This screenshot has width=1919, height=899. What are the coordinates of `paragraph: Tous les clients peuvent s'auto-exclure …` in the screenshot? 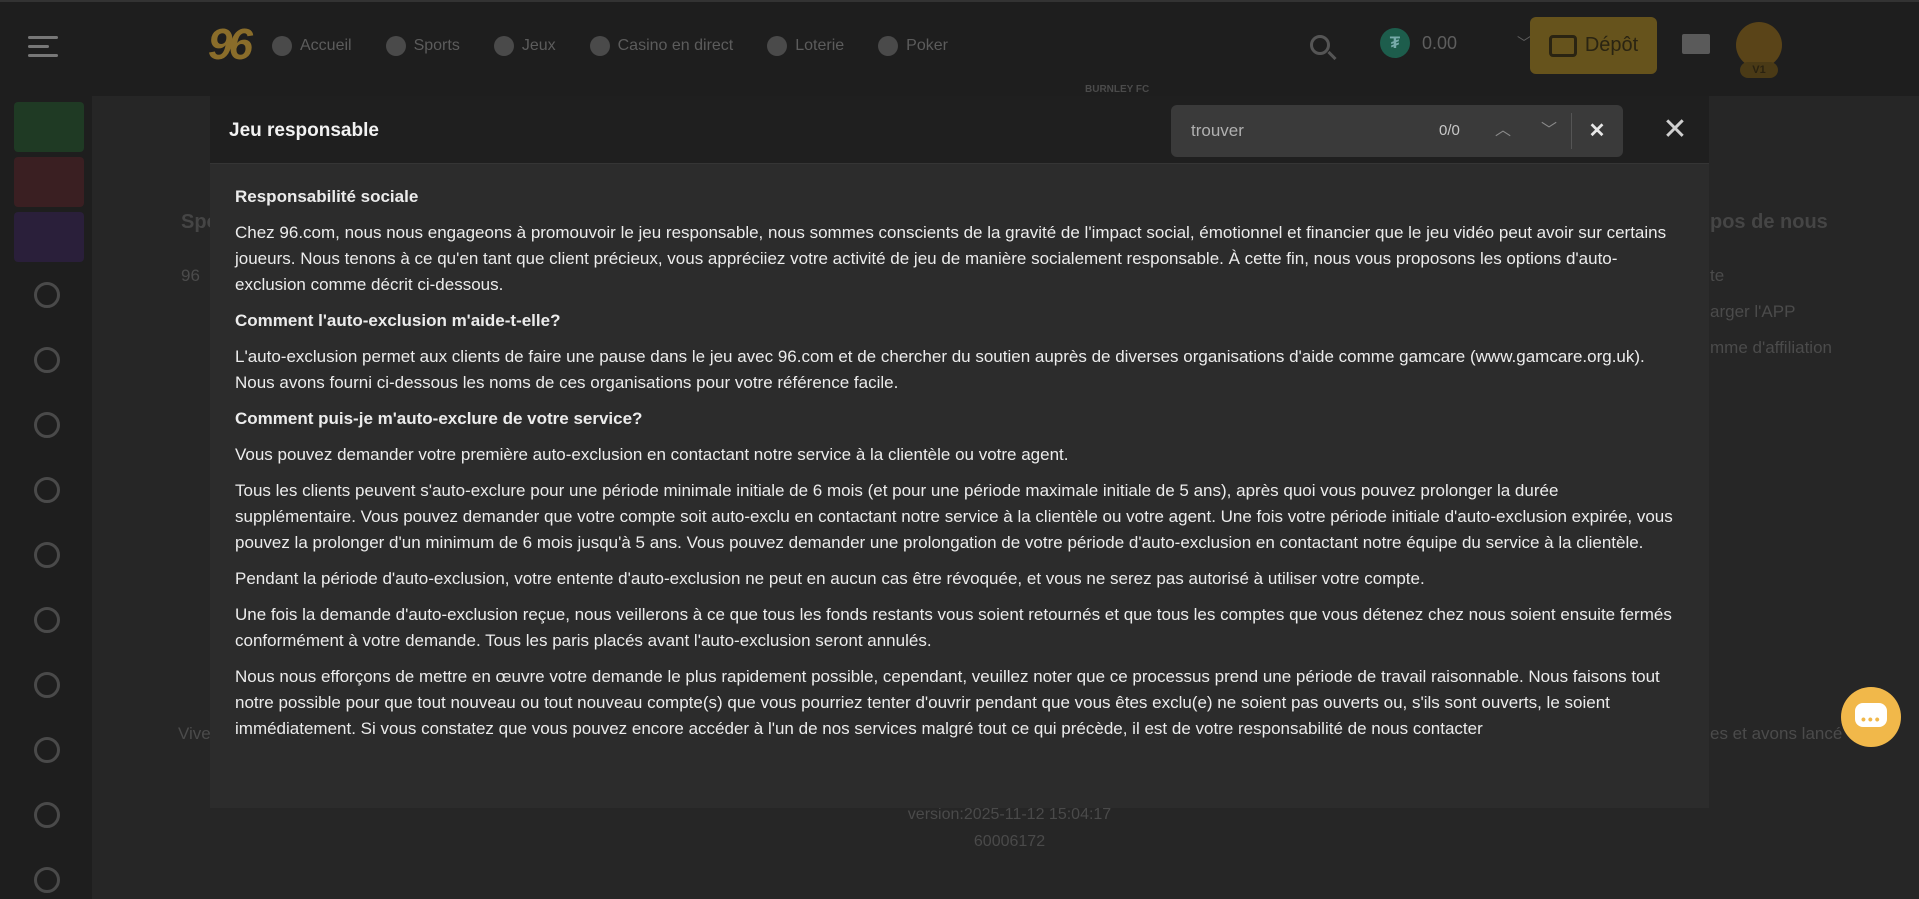 It's located at (954, 516).